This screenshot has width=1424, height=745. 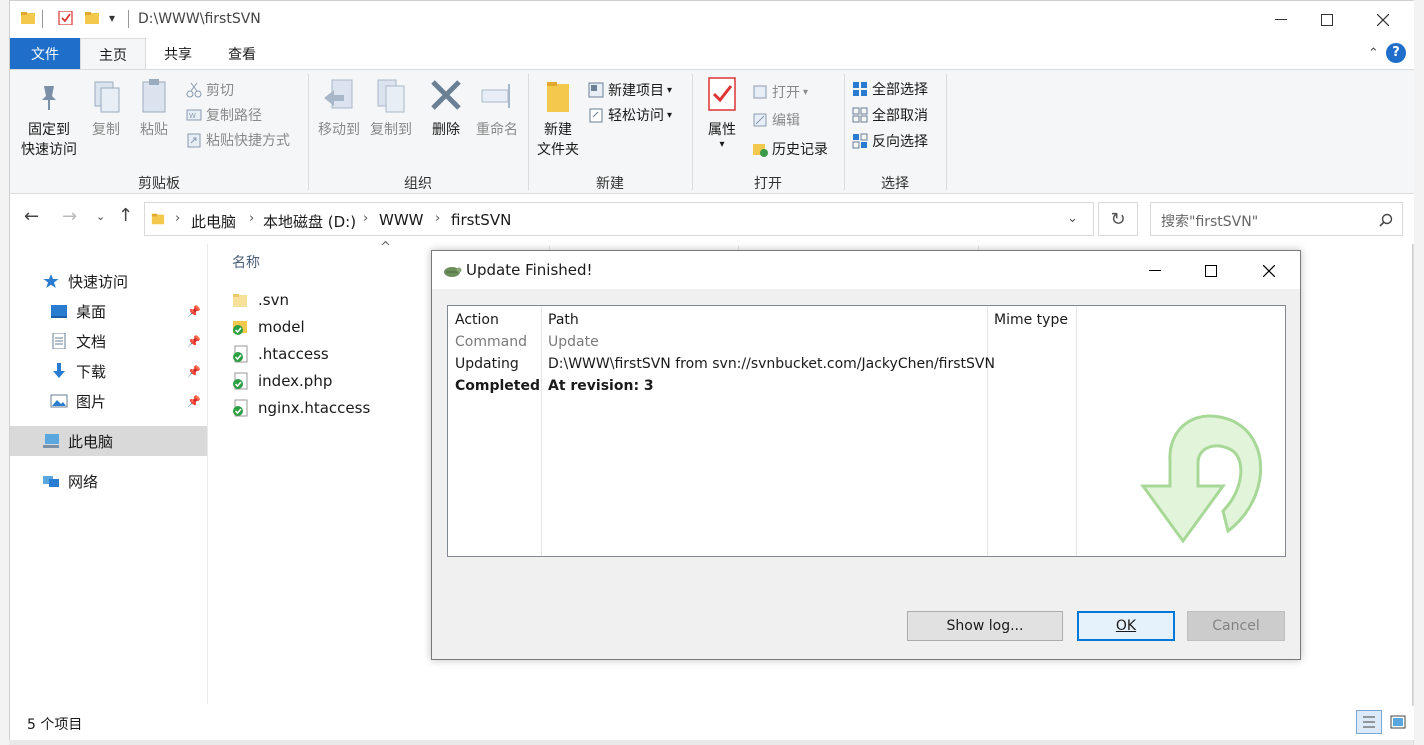 I want to click on nav-documents: 文档 📌, so click(x=108, y=341).